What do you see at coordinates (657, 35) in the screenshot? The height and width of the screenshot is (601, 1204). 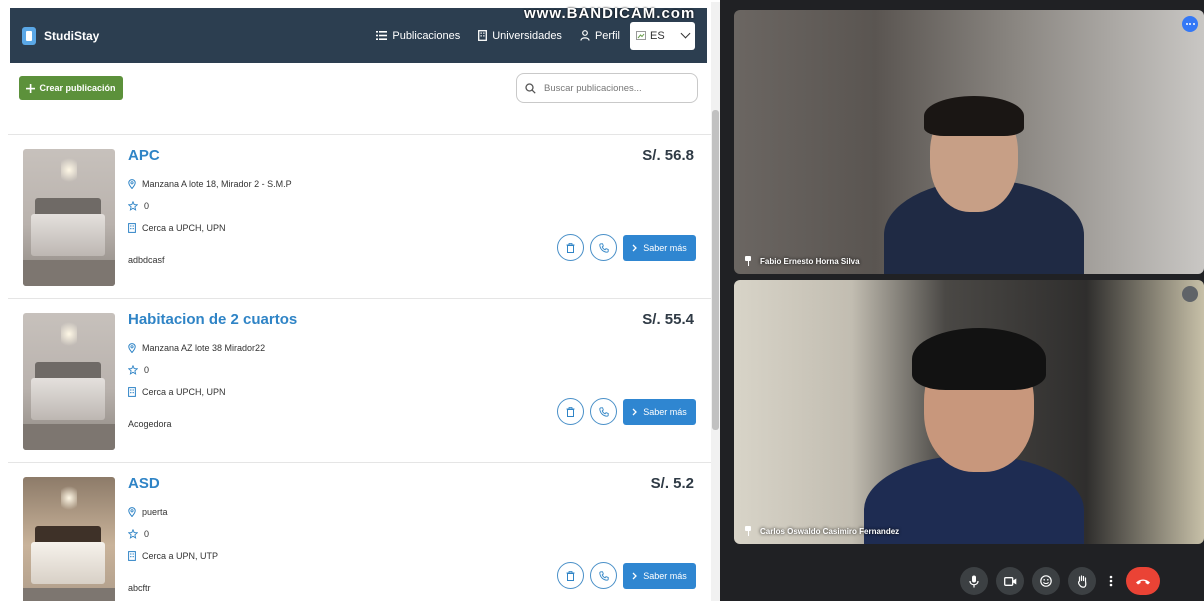 I see `language-value: ES` at bounding box center [657, 35].